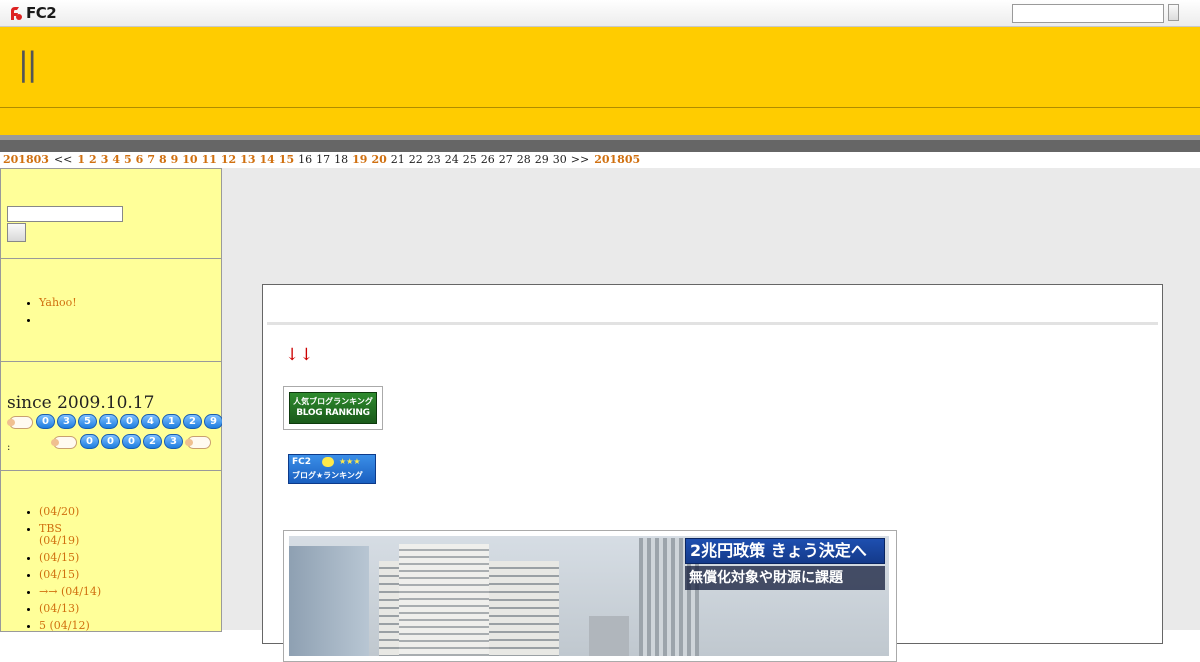 The height and width of the screenshot is (662, 1200). What do you see at coordinates (48, 591) in the screenshot?
I see `recent-entry-title: →→` at bounding box center [48, 591].